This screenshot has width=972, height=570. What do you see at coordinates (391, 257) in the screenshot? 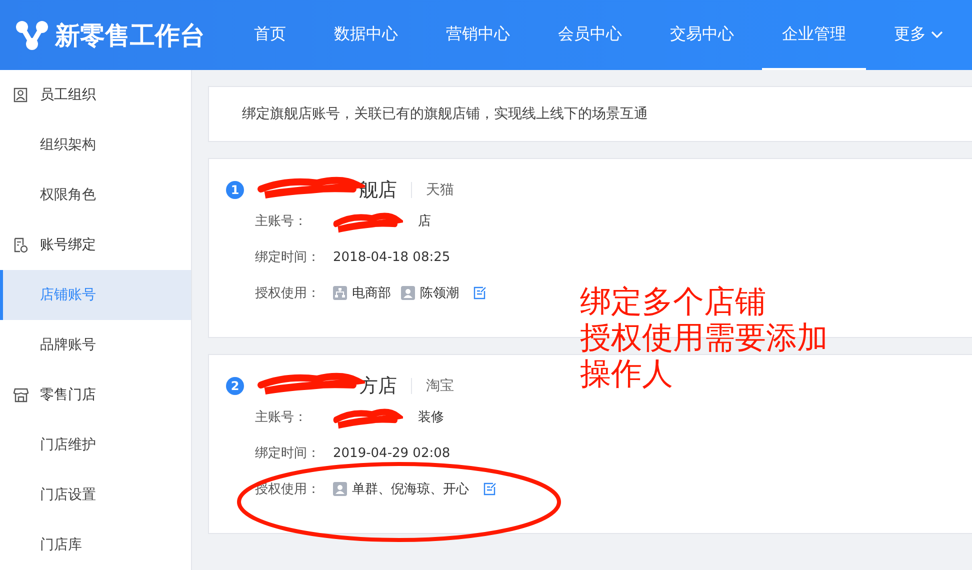
I see `field-value: 2018-04-18 08:25` at bounding box center [391, 257].